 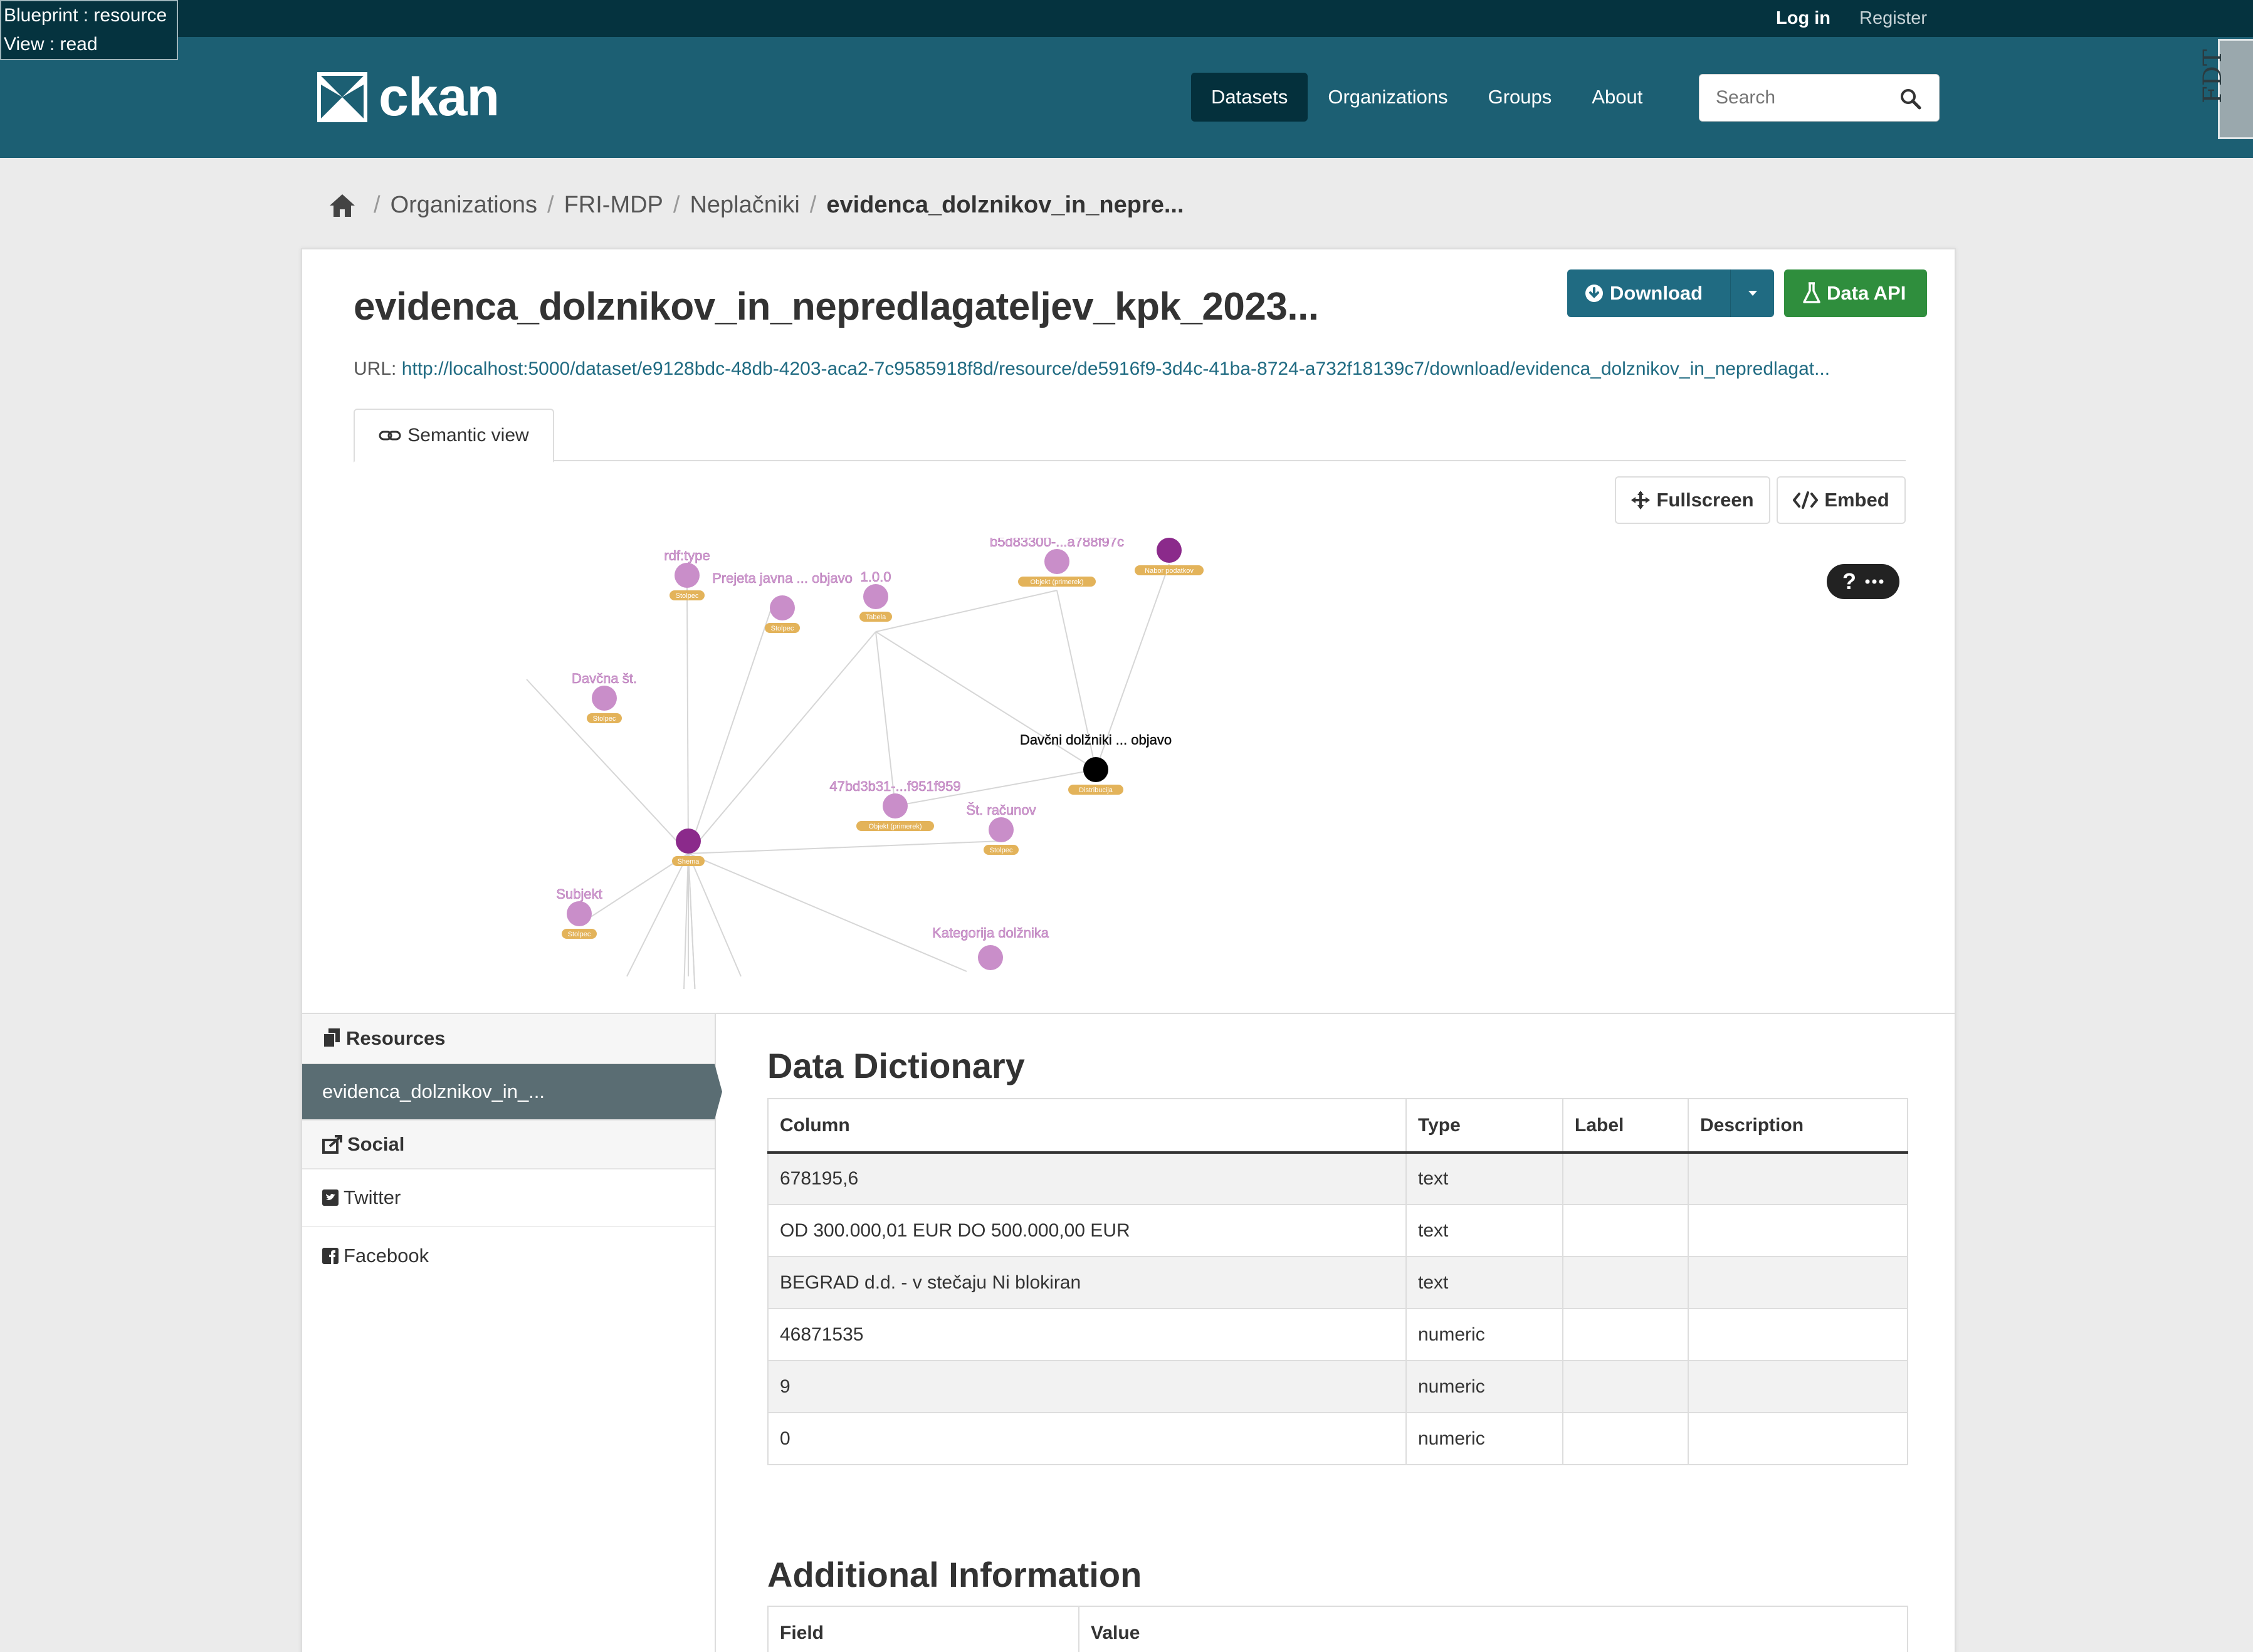 I want to click on table-row: OD 300.000,01 EUR DO 500.000,00 EUR text, so click(x=1338, y=1230).